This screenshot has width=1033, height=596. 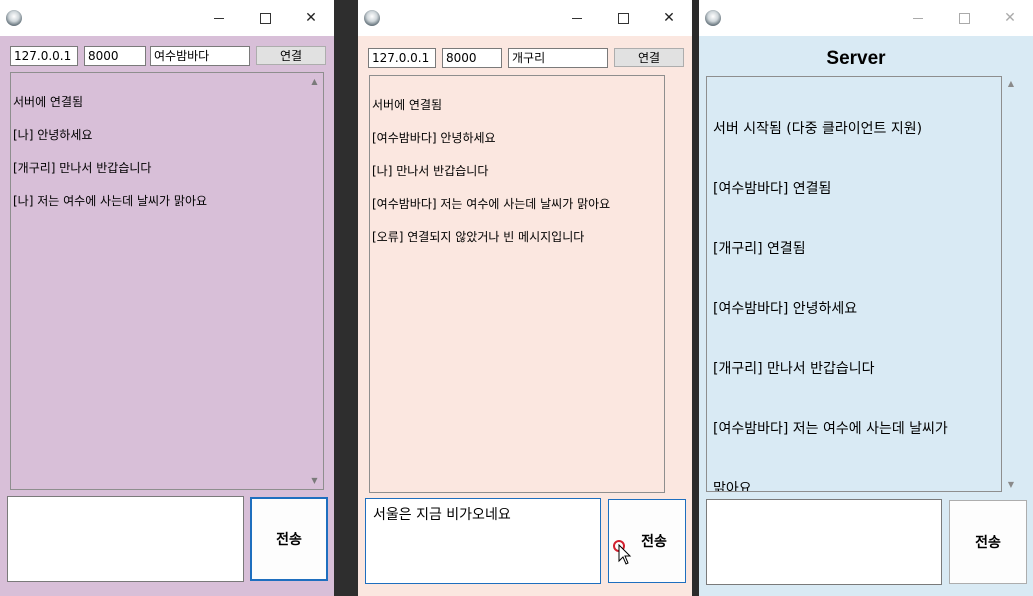 What do you see at coordinates (200, 56) in the screenshot?
I see `nickname-input: 여수밤바다` at bounding box center [200, 56].